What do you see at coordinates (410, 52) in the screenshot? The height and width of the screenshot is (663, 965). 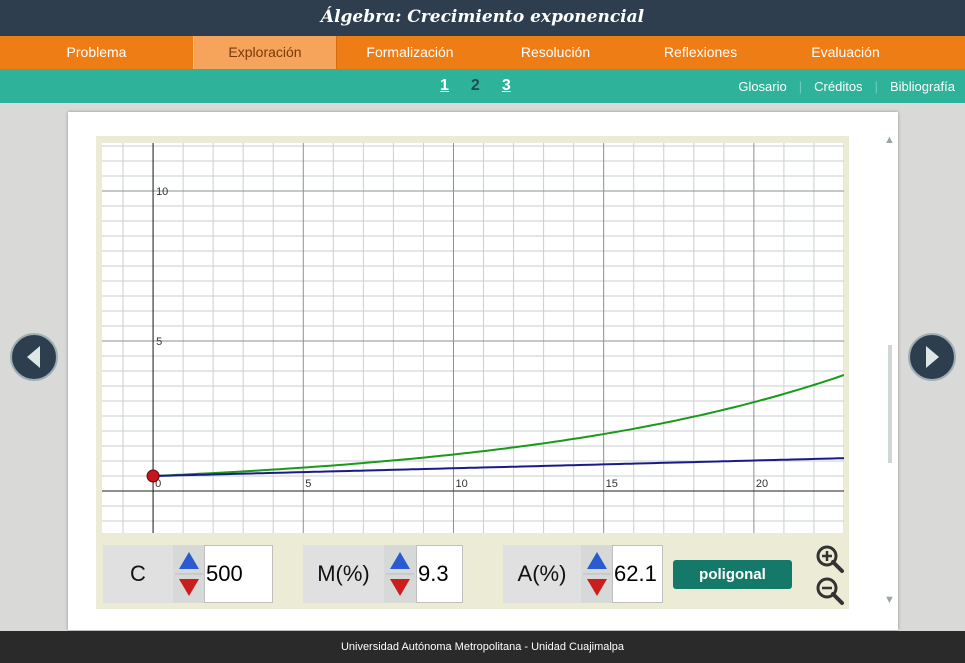 I see `tab-formalizacion: Formalización` at bounding box center [410, 52].